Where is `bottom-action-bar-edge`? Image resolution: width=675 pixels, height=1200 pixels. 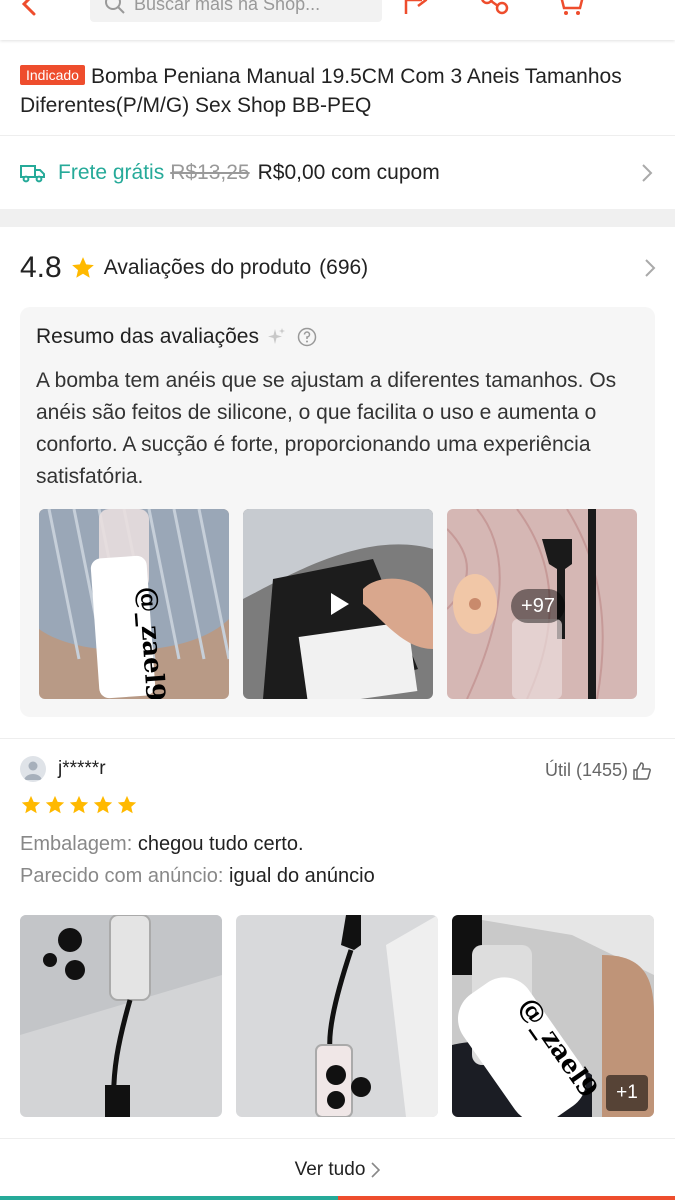
bottom-action-bar-edge is located at coordinates (337, 1198).